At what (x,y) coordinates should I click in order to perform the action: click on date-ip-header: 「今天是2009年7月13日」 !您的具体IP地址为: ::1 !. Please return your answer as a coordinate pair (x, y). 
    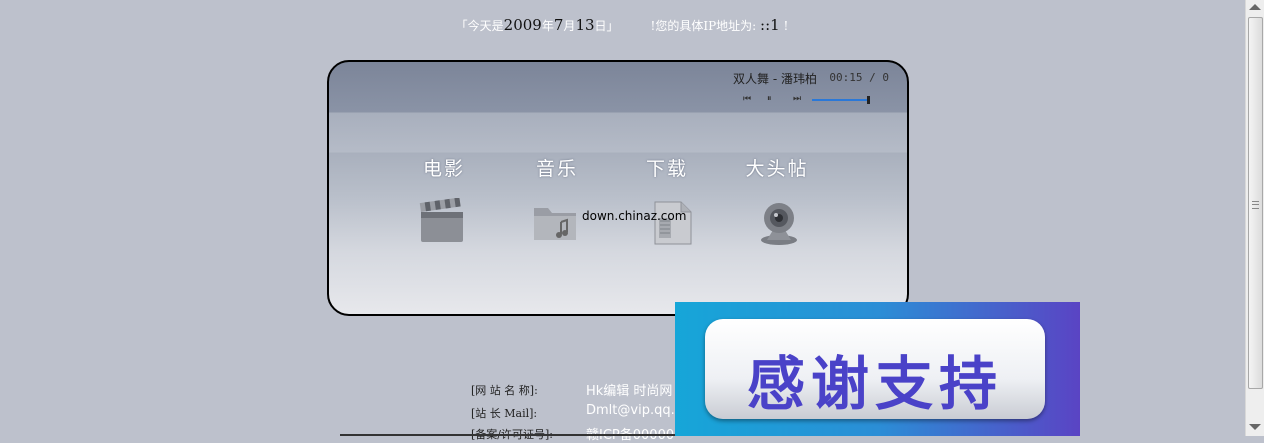
    Looking at the image, I should click on (622, 25).